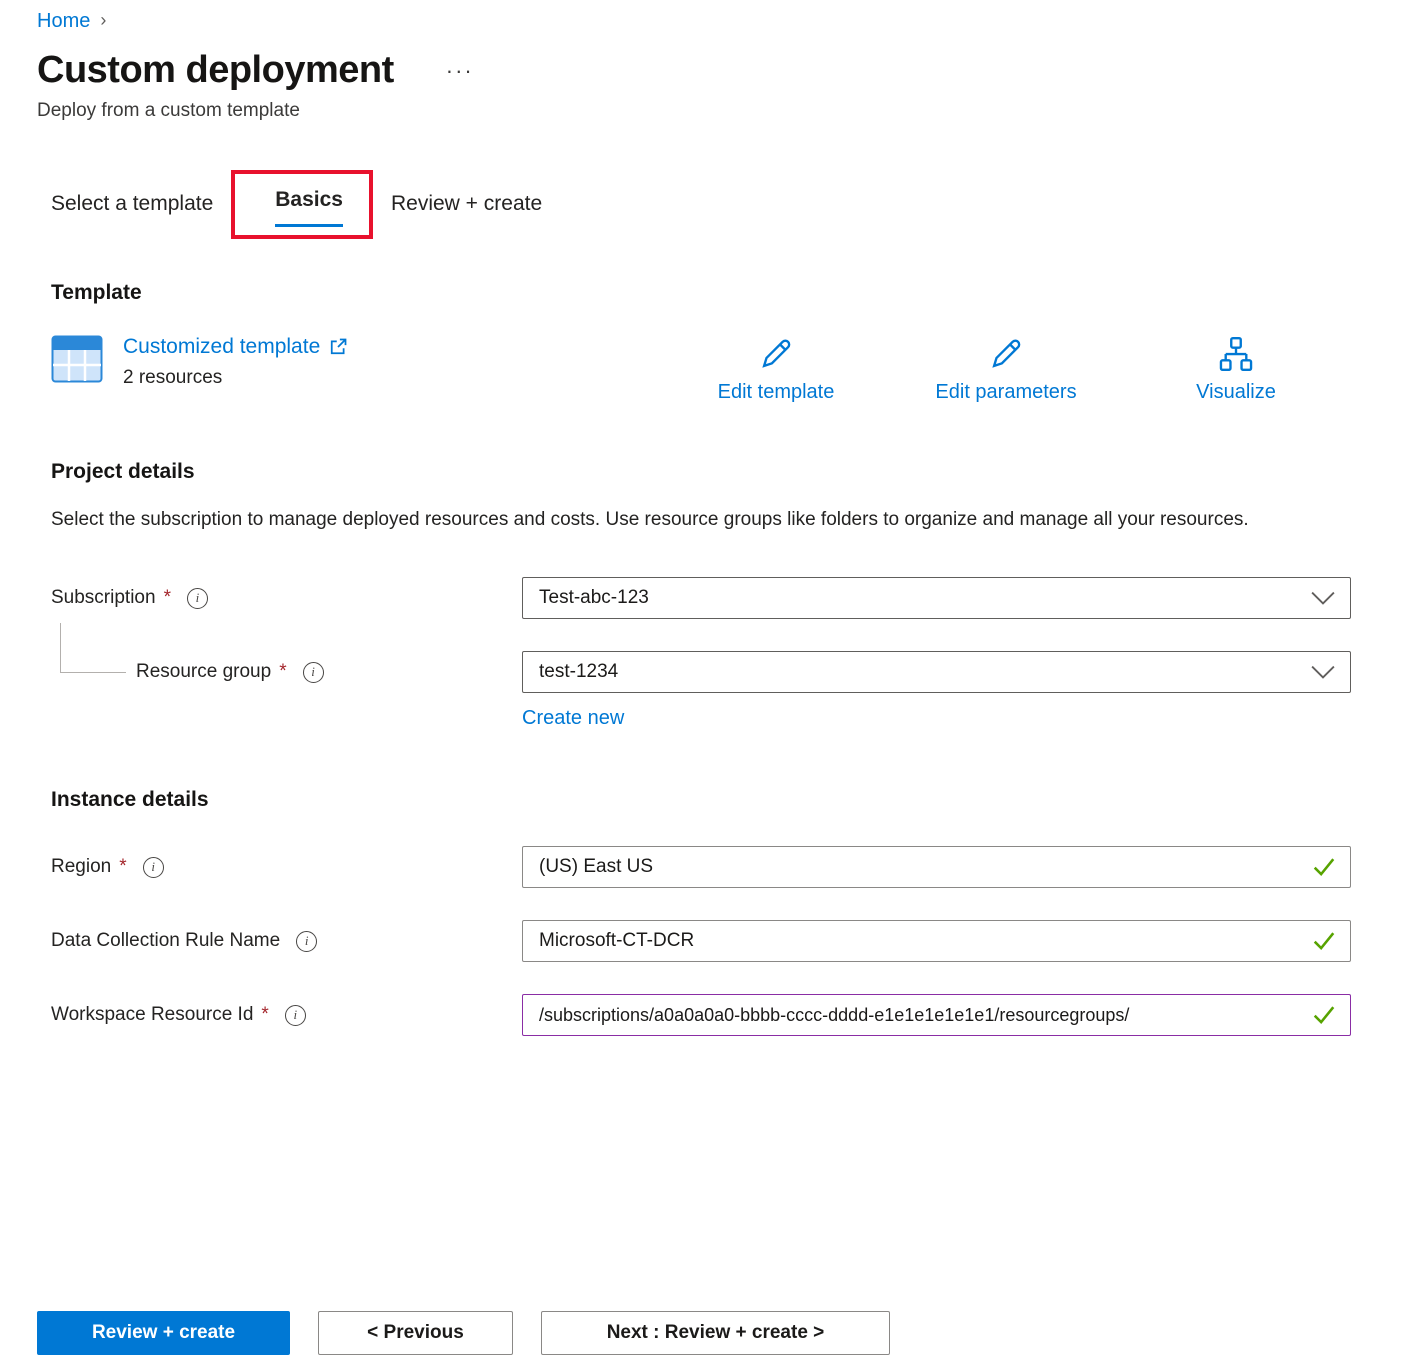  What do you see at coordinates (152, 1015) in the screenshot?
I see `workspace-id-label-text: Workspace Resource Id` at bounding box center [152, 1015].